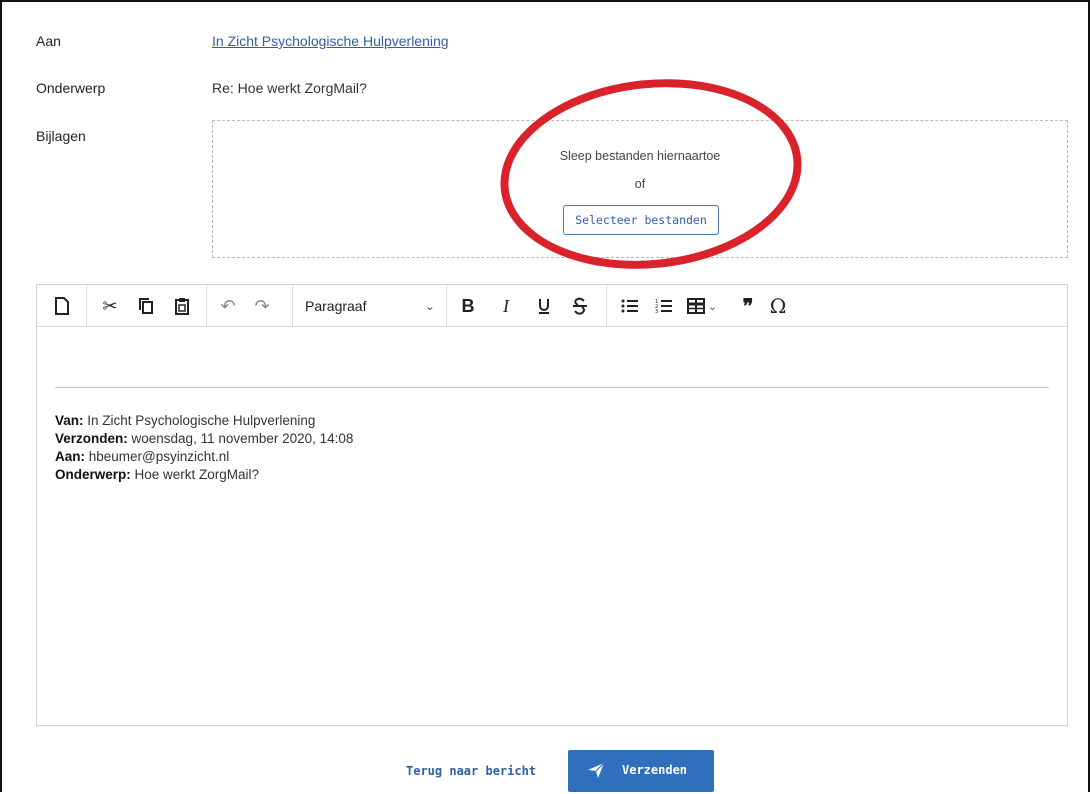 This screenshot has height=794, width=1090. What do you see at coordinates (506, 306) in the screenshot?
I see `italic-icon: I` at bounding box center [506, 306].